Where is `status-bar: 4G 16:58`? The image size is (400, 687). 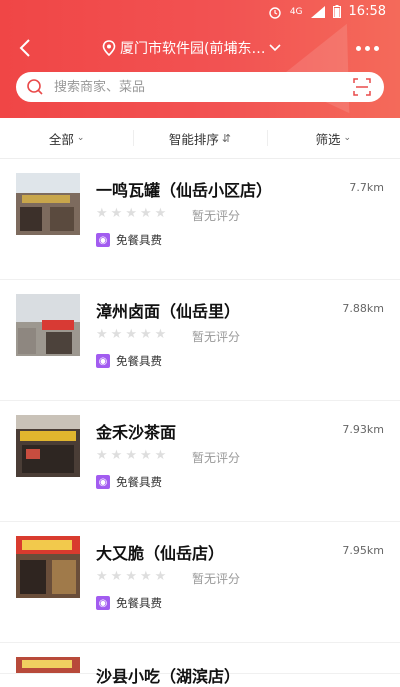
status-bar: 4G 16:58 is located at coordinates (200, 13).